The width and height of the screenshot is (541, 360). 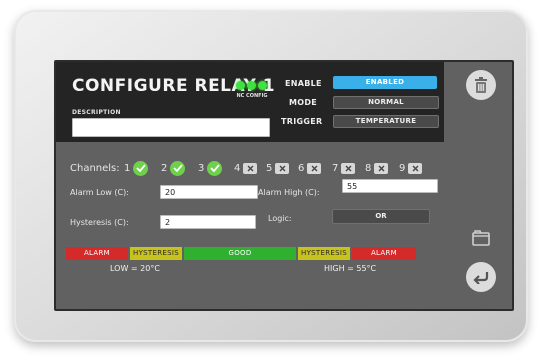 What do you see at coordinates (171, 127) in the screenshot?
I see `description-field` at bounding box center [171, 127].